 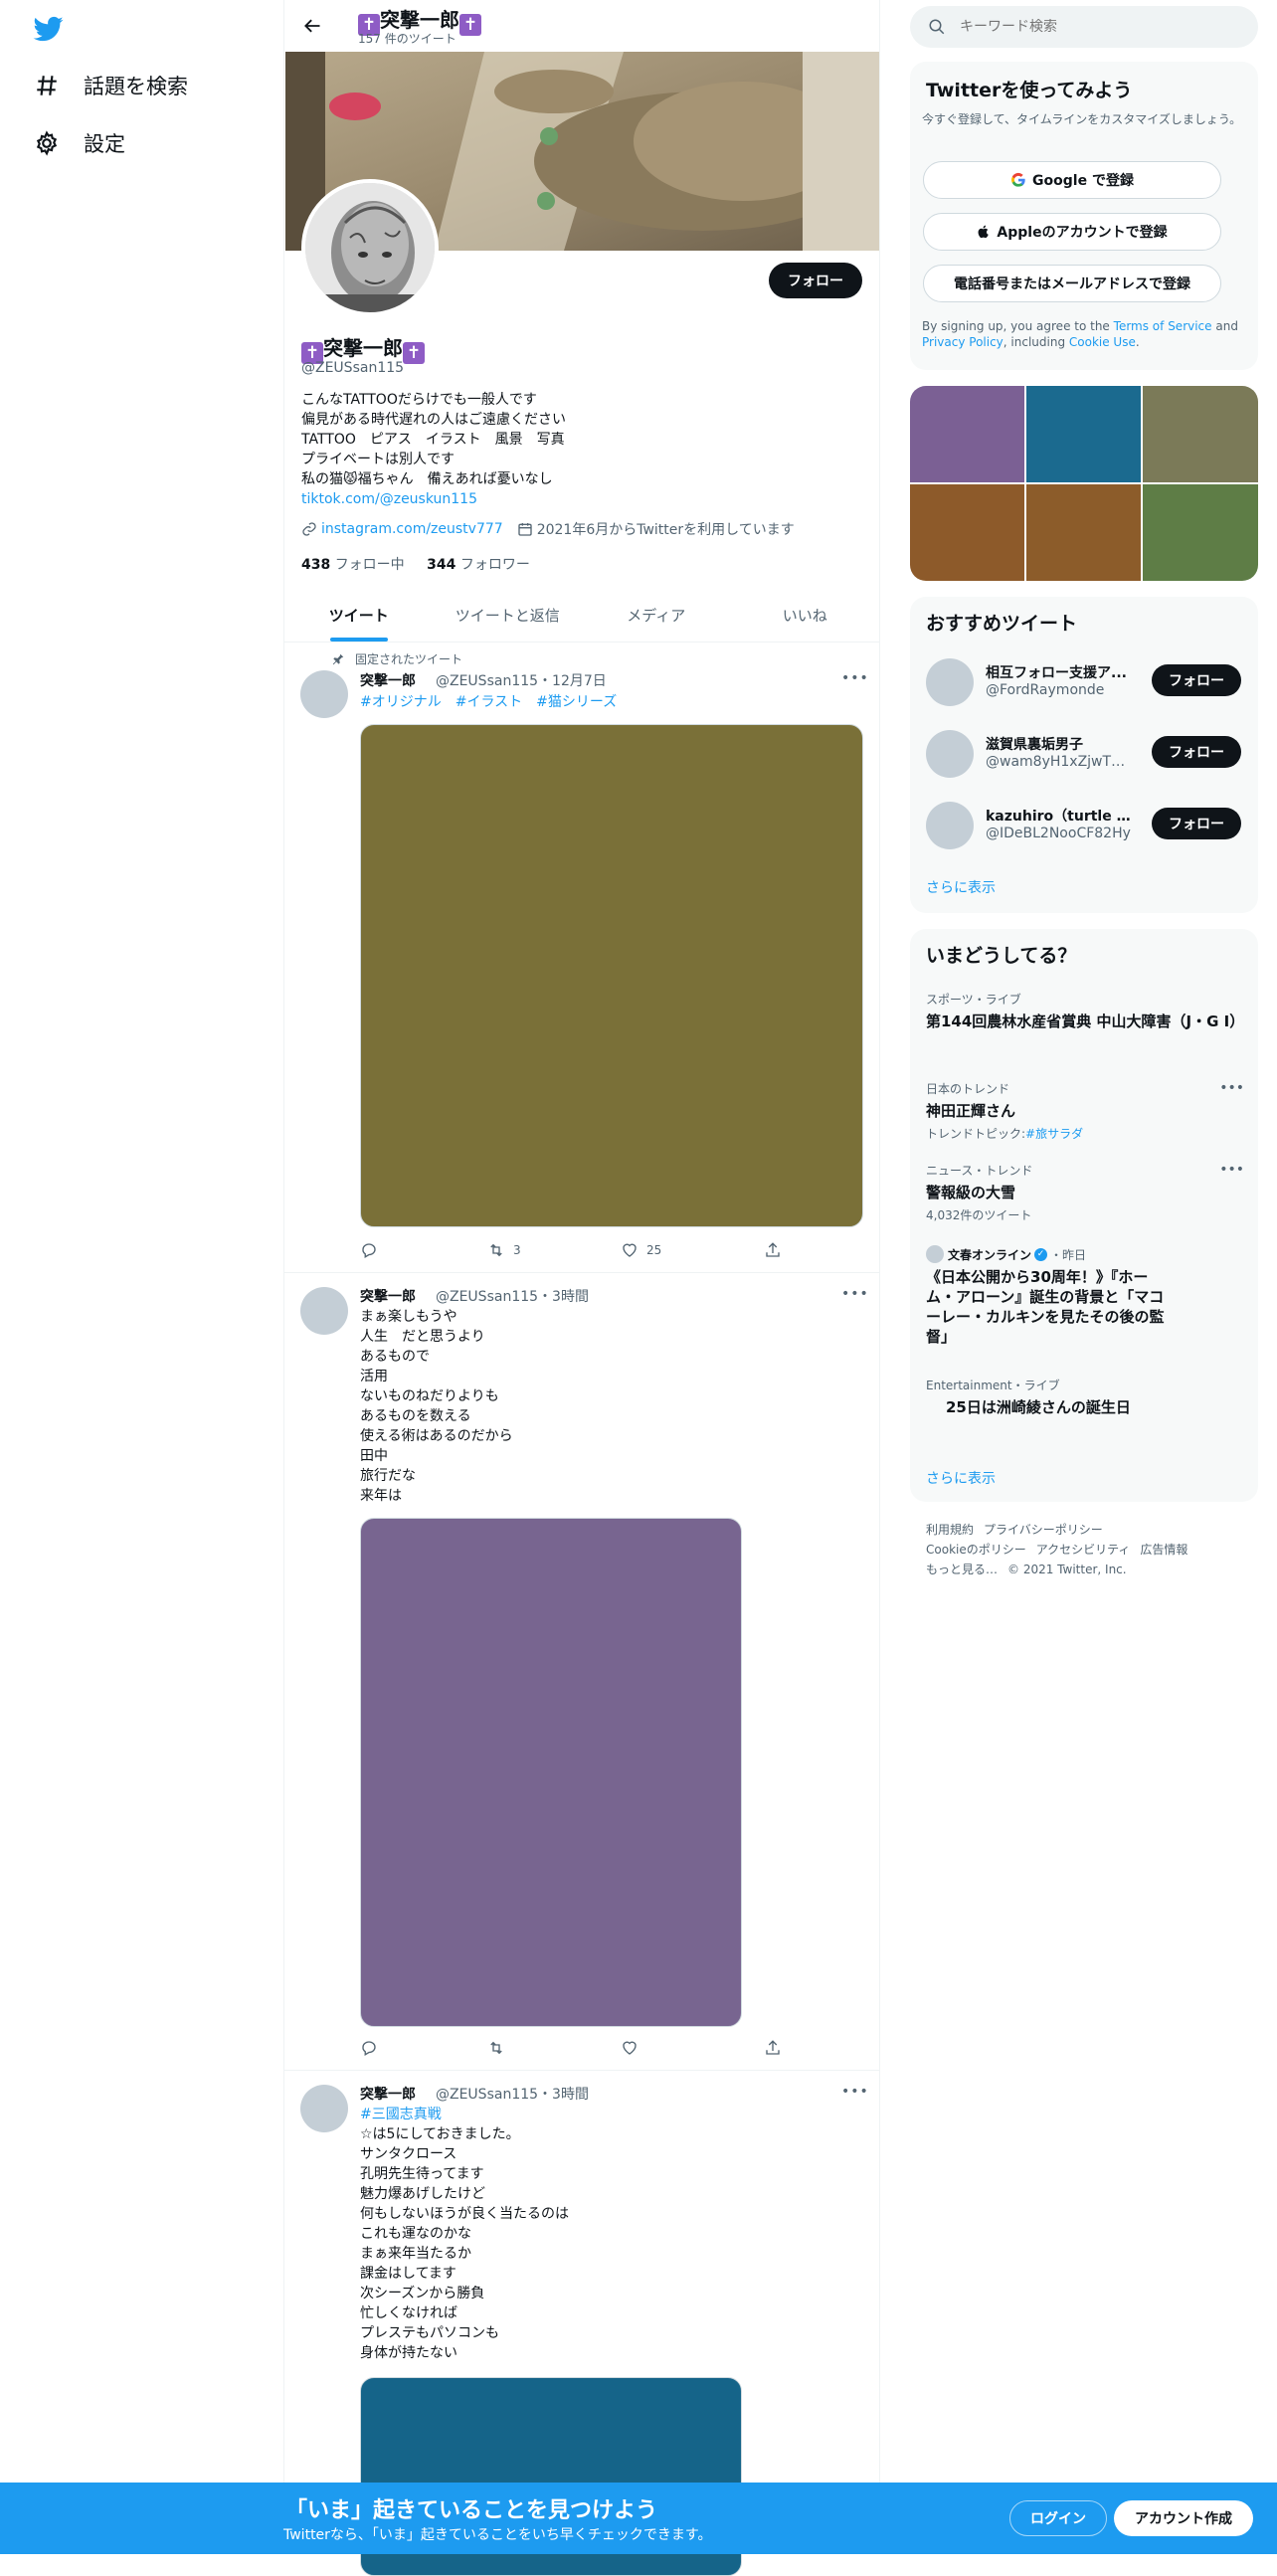 I want to click on login-button: ログイン, so click(x=1058, y=2518).